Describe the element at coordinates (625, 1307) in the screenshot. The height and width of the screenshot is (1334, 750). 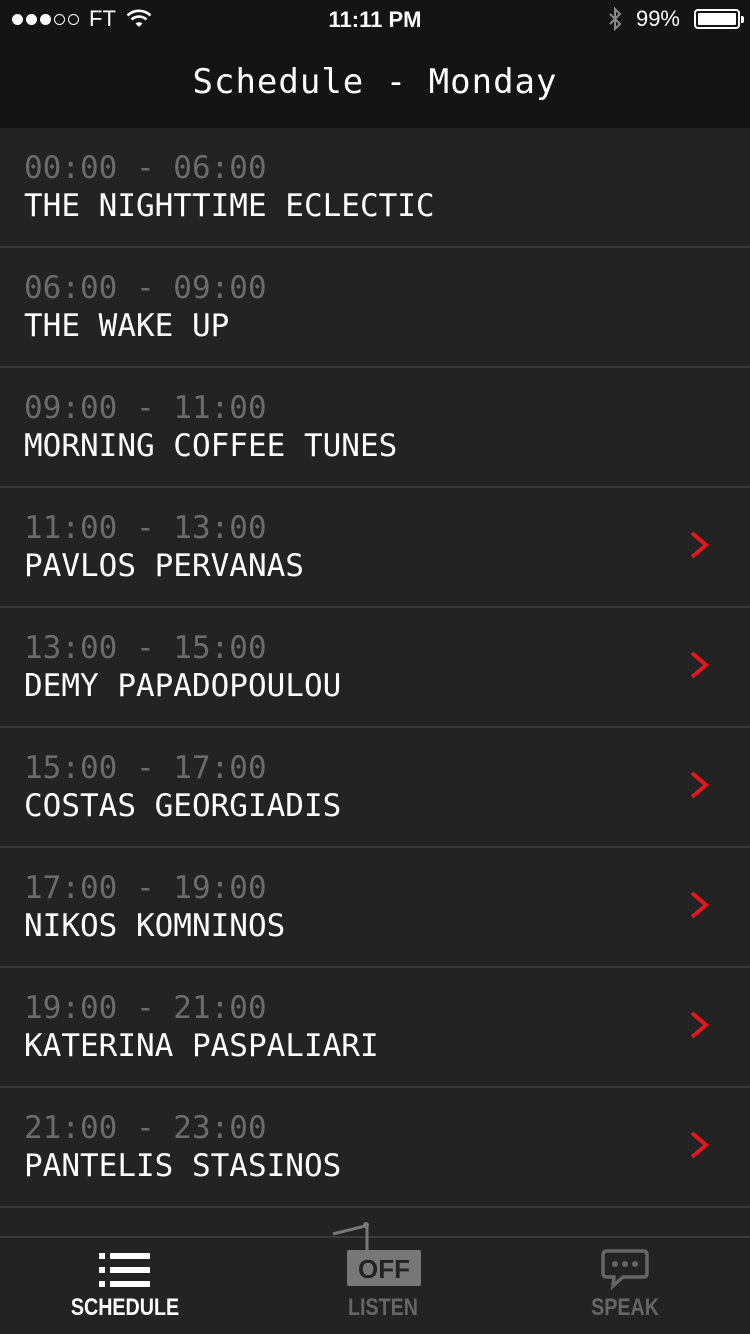
I see `tab-speak-label: SPEAK` at that location.